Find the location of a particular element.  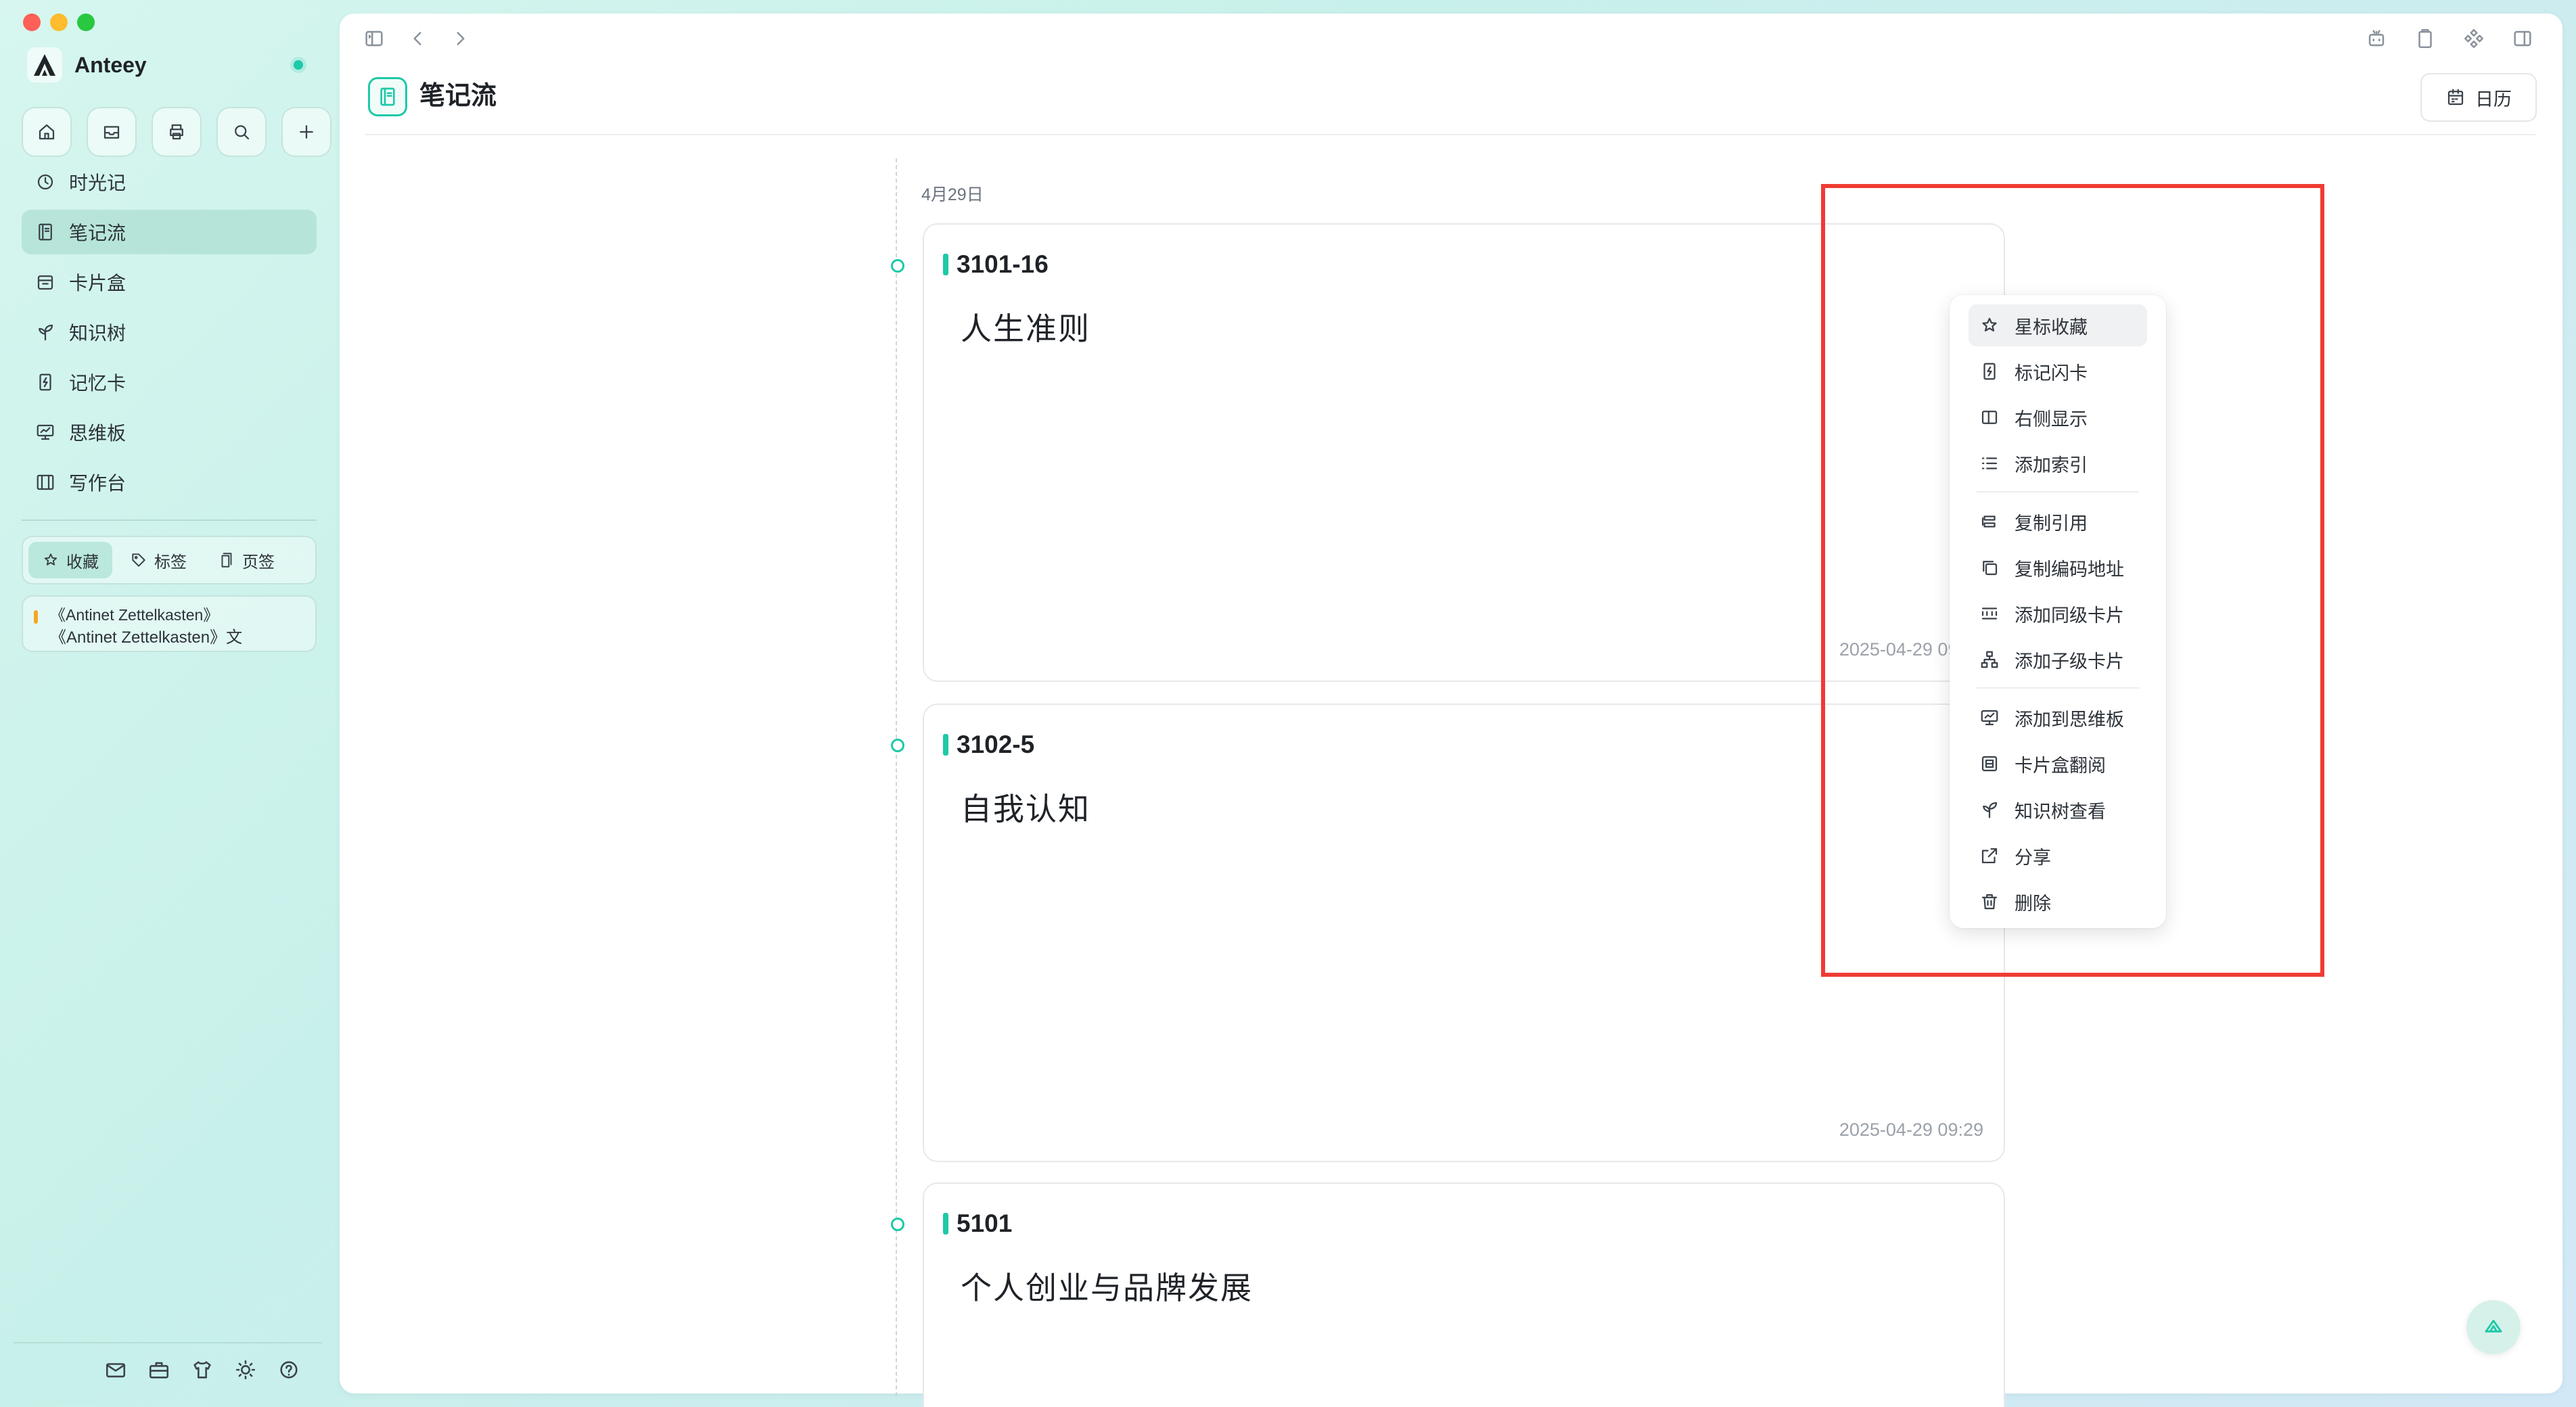

robot-icon is located at coordinates (2376, 39).